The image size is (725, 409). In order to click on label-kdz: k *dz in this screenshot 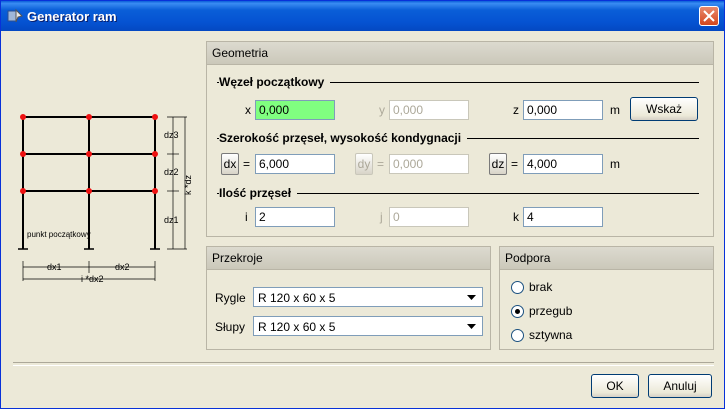, I will do `click(188, 184)`.